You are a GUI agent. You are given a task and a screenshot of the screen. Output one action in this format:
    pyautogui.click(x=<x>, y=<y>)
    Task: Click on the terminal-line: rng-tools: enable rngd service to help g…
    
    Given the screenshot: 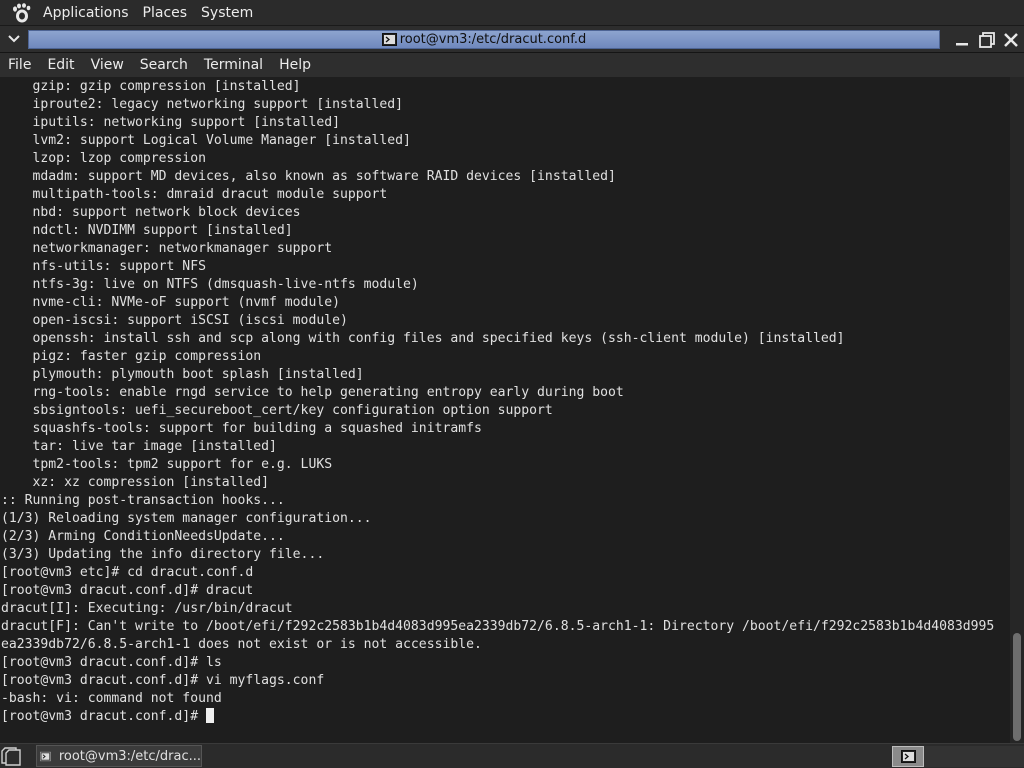 What is the action you would take?
    pyautogui.click(x=505, y=393)
    